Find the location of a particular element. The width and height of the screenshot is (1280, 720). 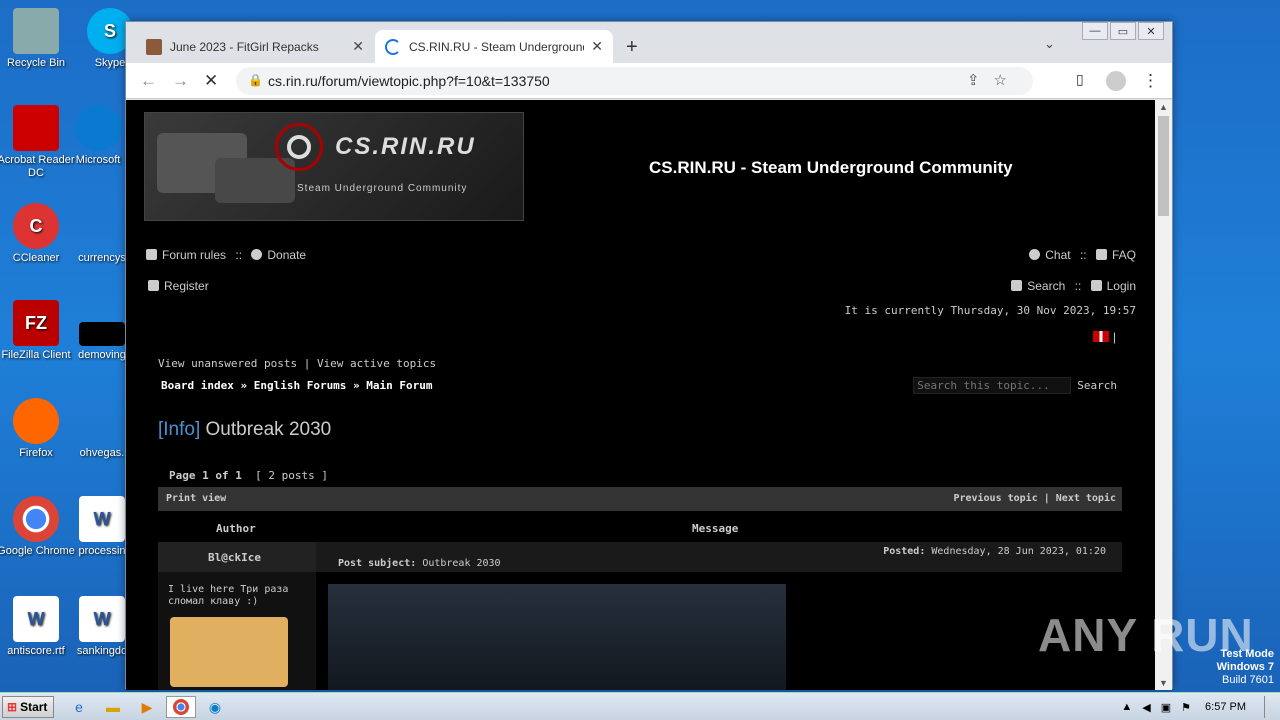

ie-taskbar-icon: e is located at coordinates (79, 707).